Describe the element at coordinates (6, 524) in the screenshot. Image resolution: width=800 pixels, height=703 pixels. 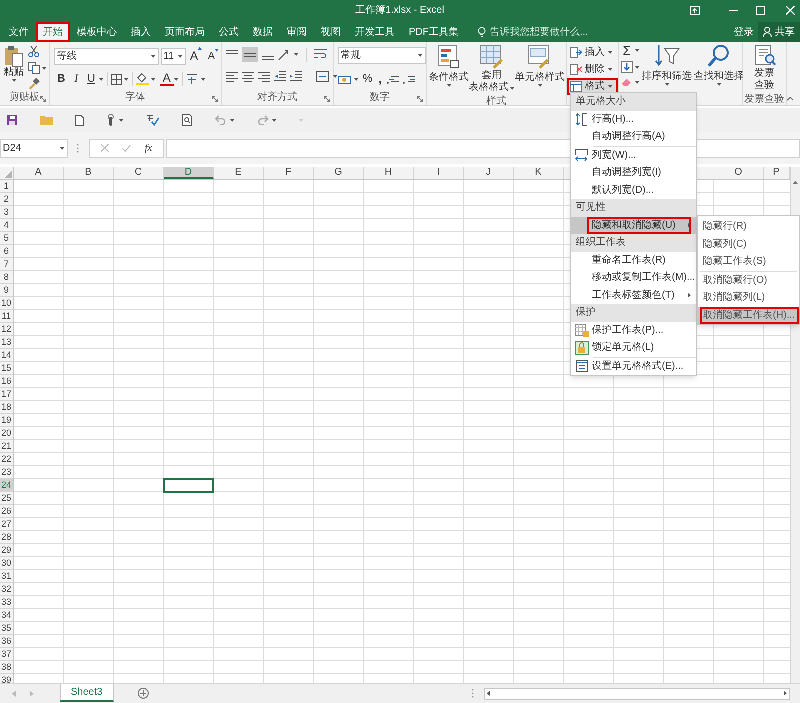
I see `row-header: 27` at that location.